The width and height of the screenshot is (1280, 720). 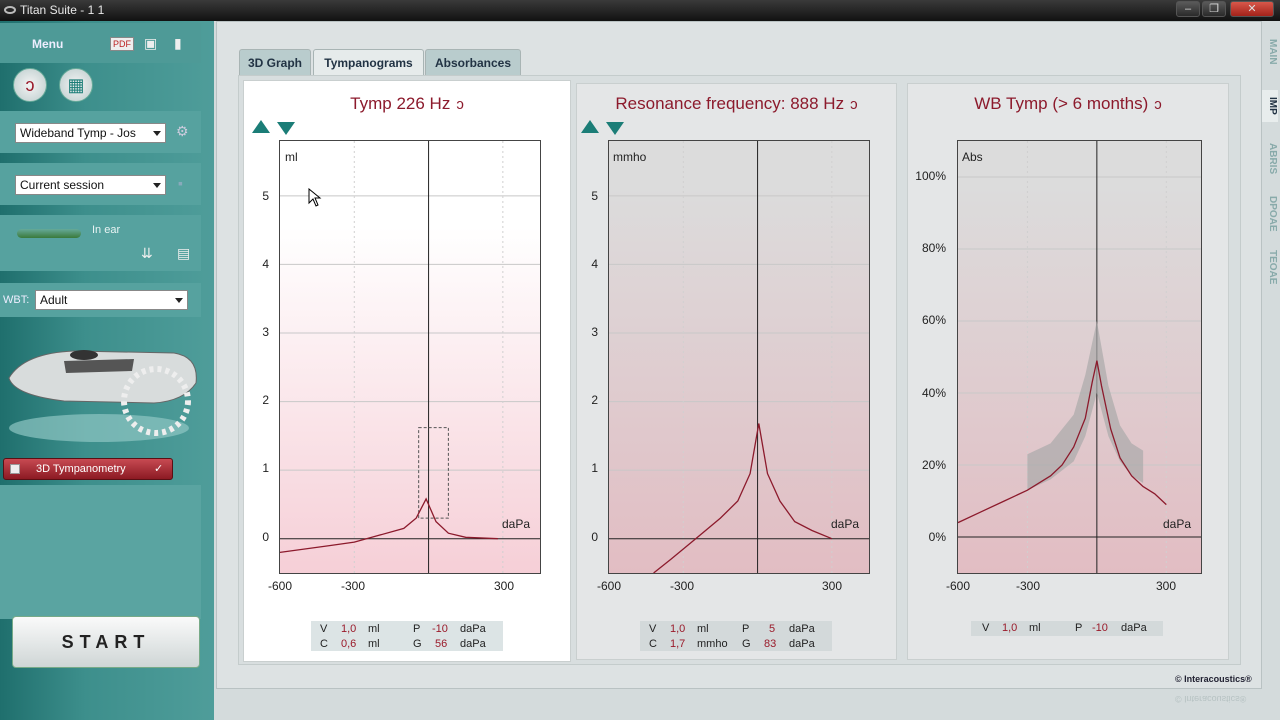 I want to click on protocol-select: Wideband Tymp - Jos, so click(x=90, y=133).